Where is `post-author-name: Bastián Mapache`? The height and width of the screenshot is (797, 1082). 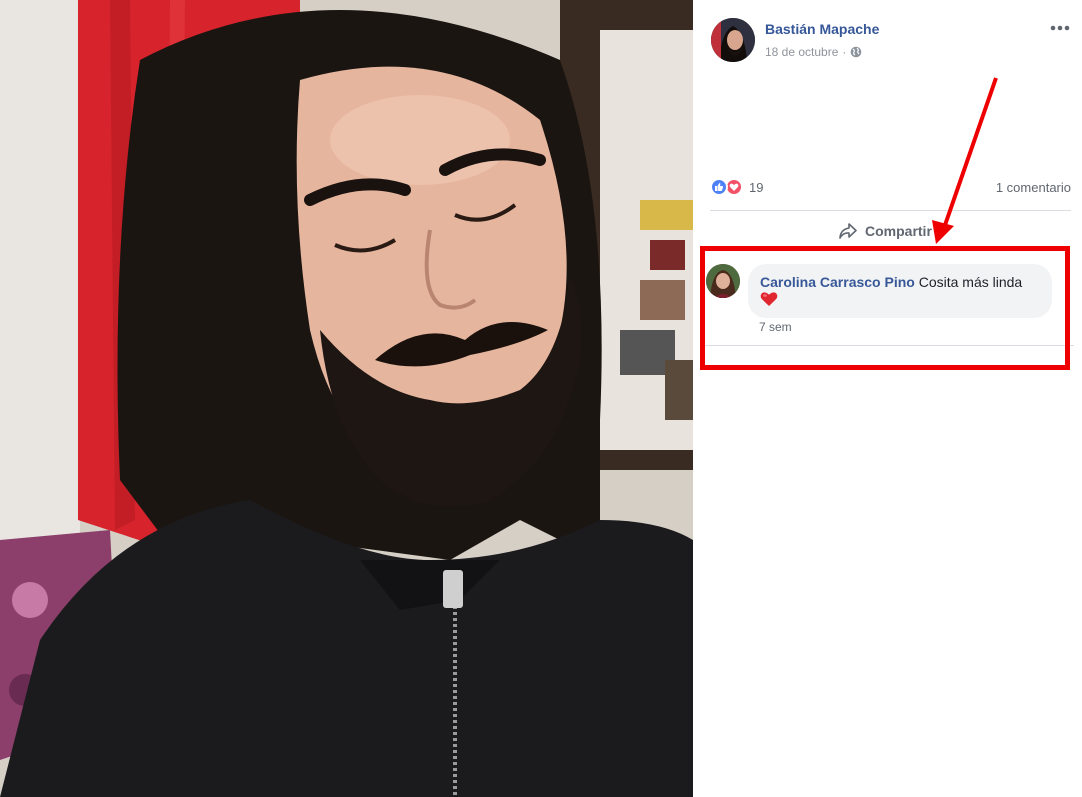
post-author-name: Bastián Mapache is located at coordinates (822, 29).